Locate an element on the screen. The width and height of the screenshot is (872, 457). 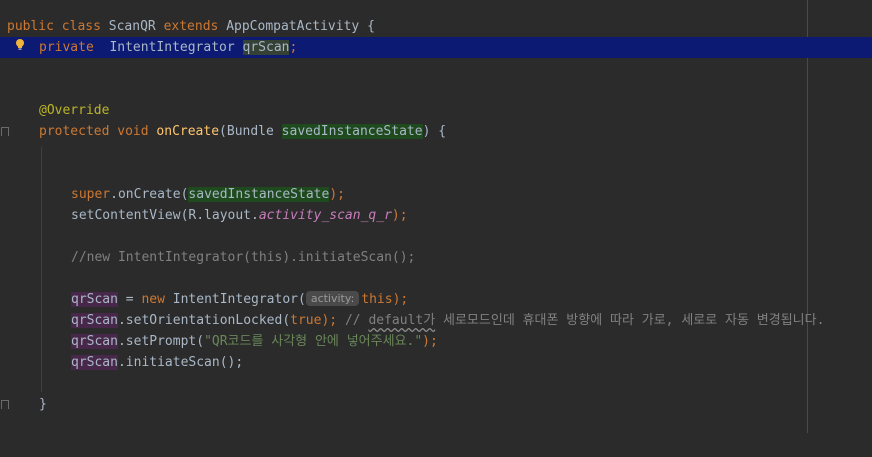
type-name: IntentIntegrator is located at coordinates (172, 47).